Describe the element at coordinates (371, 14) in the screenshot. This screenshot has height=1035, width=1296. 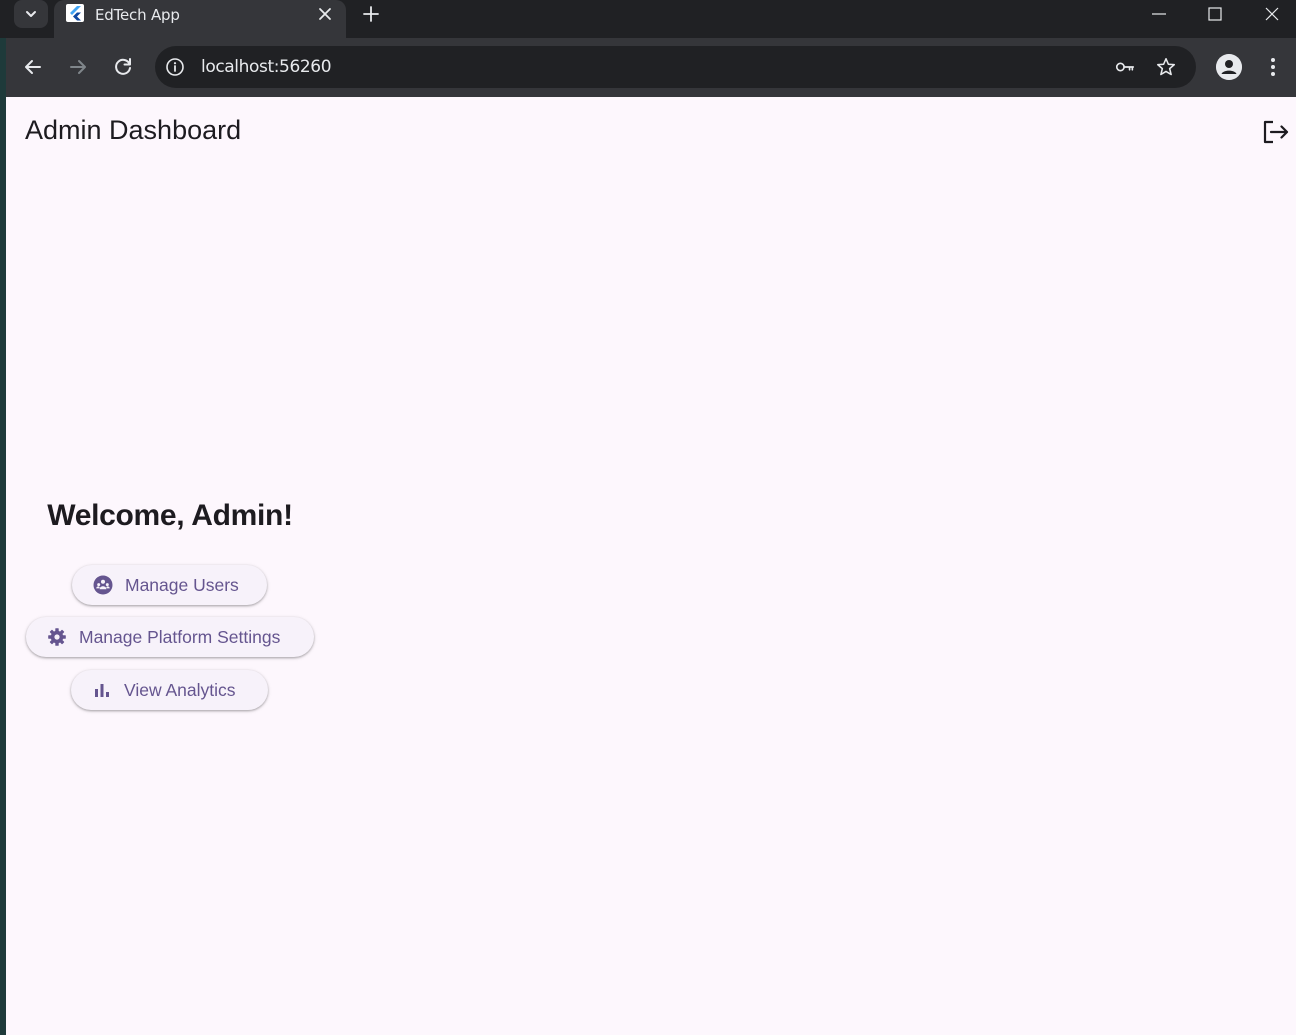
I see `new-tab-plus-icon` at that location.